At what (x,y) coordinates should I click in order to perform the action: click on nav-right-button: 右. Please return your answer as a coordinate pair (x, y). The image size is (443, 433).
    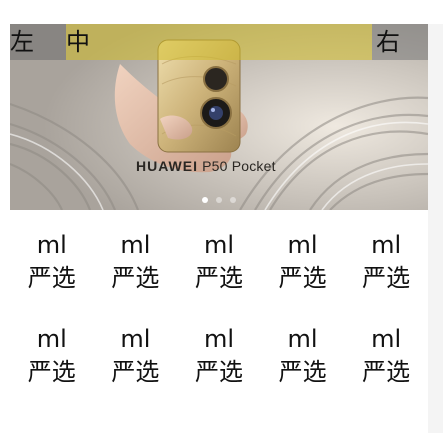
    Looking at the image, I should click on (400, 42).